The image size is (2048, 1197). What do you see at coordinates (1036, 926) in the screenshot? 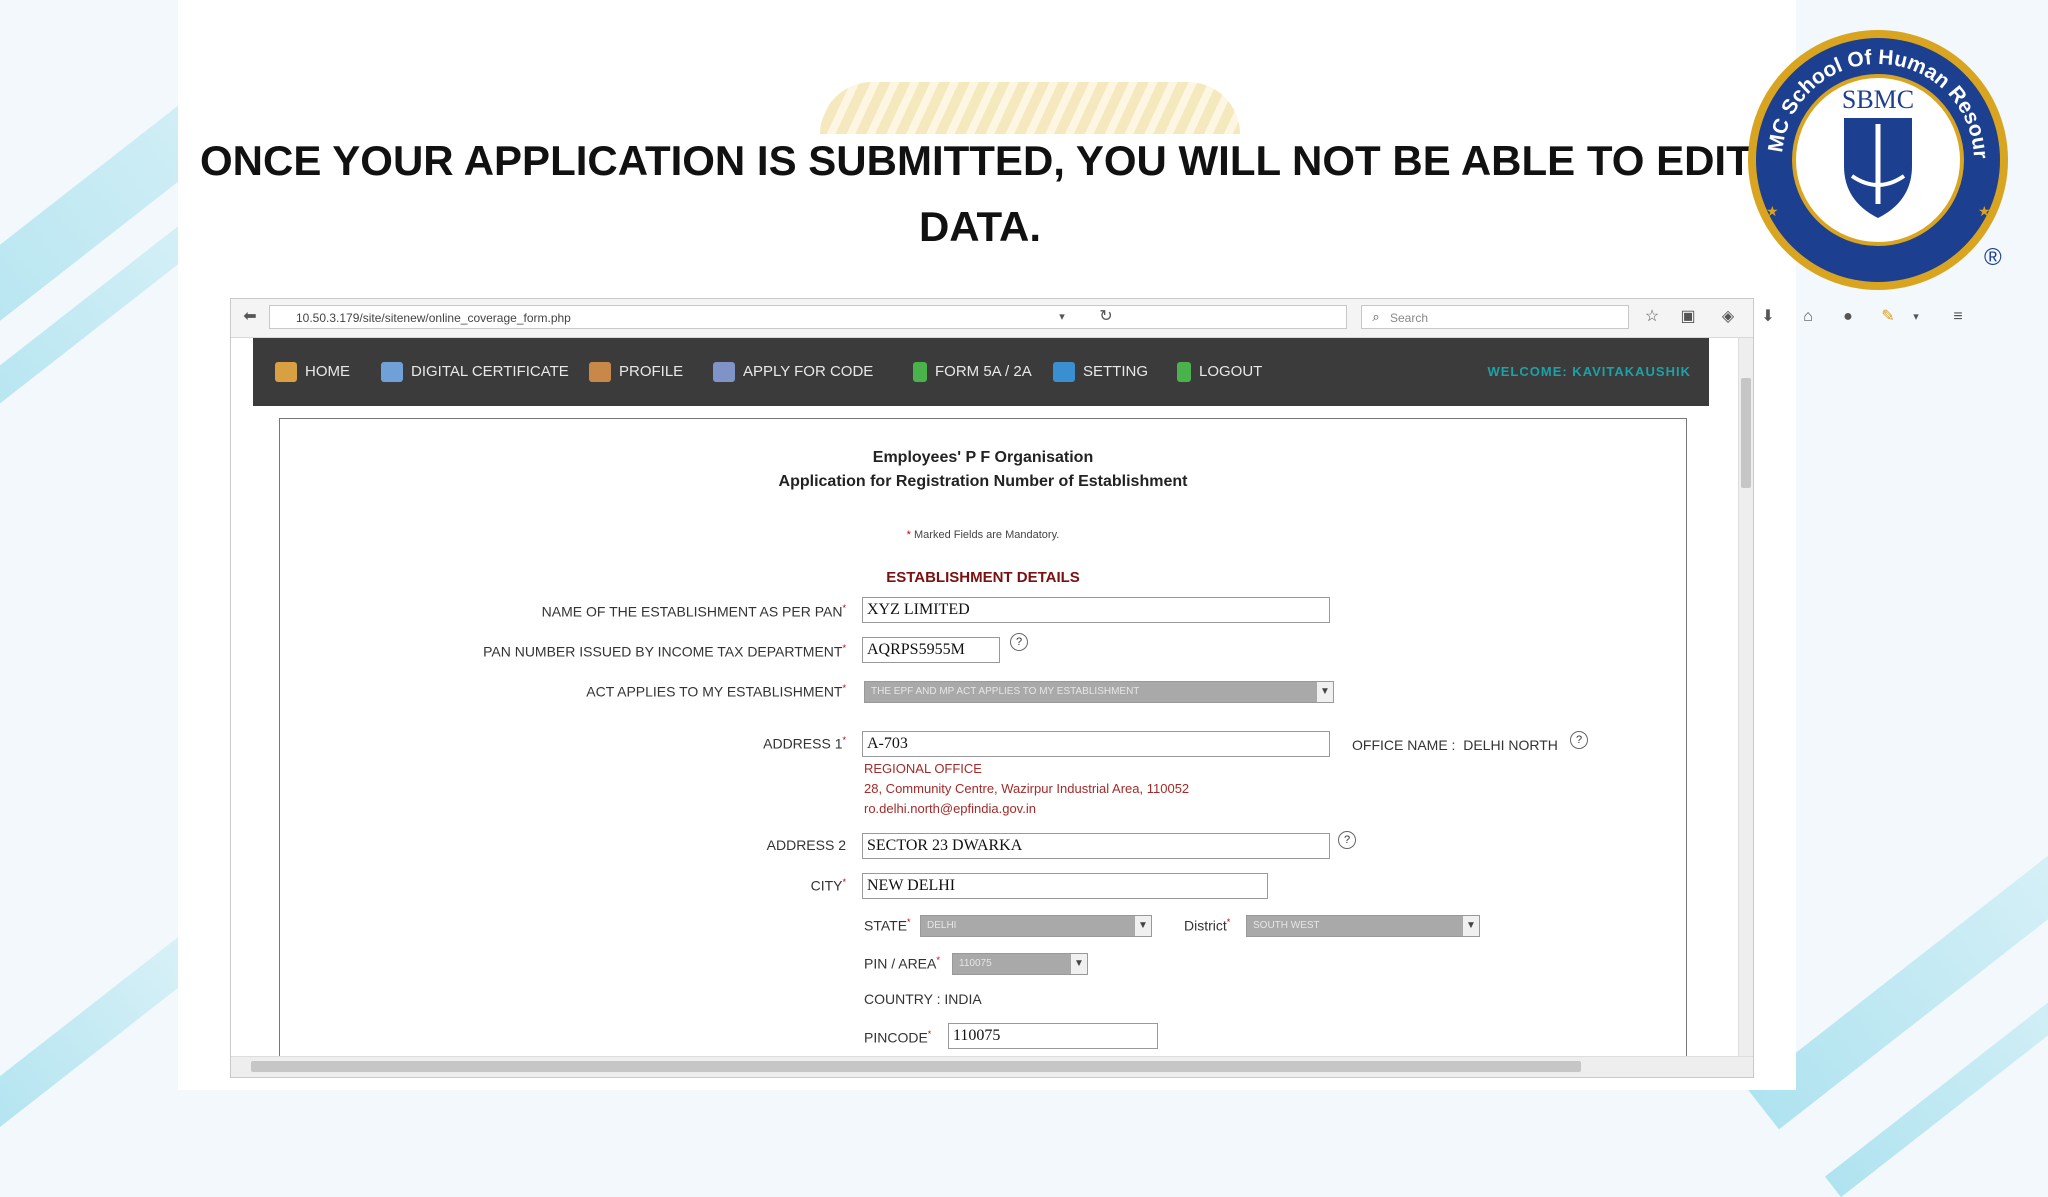
I see `state-select: DELHI ▼` at bounding box center [1036, 926].